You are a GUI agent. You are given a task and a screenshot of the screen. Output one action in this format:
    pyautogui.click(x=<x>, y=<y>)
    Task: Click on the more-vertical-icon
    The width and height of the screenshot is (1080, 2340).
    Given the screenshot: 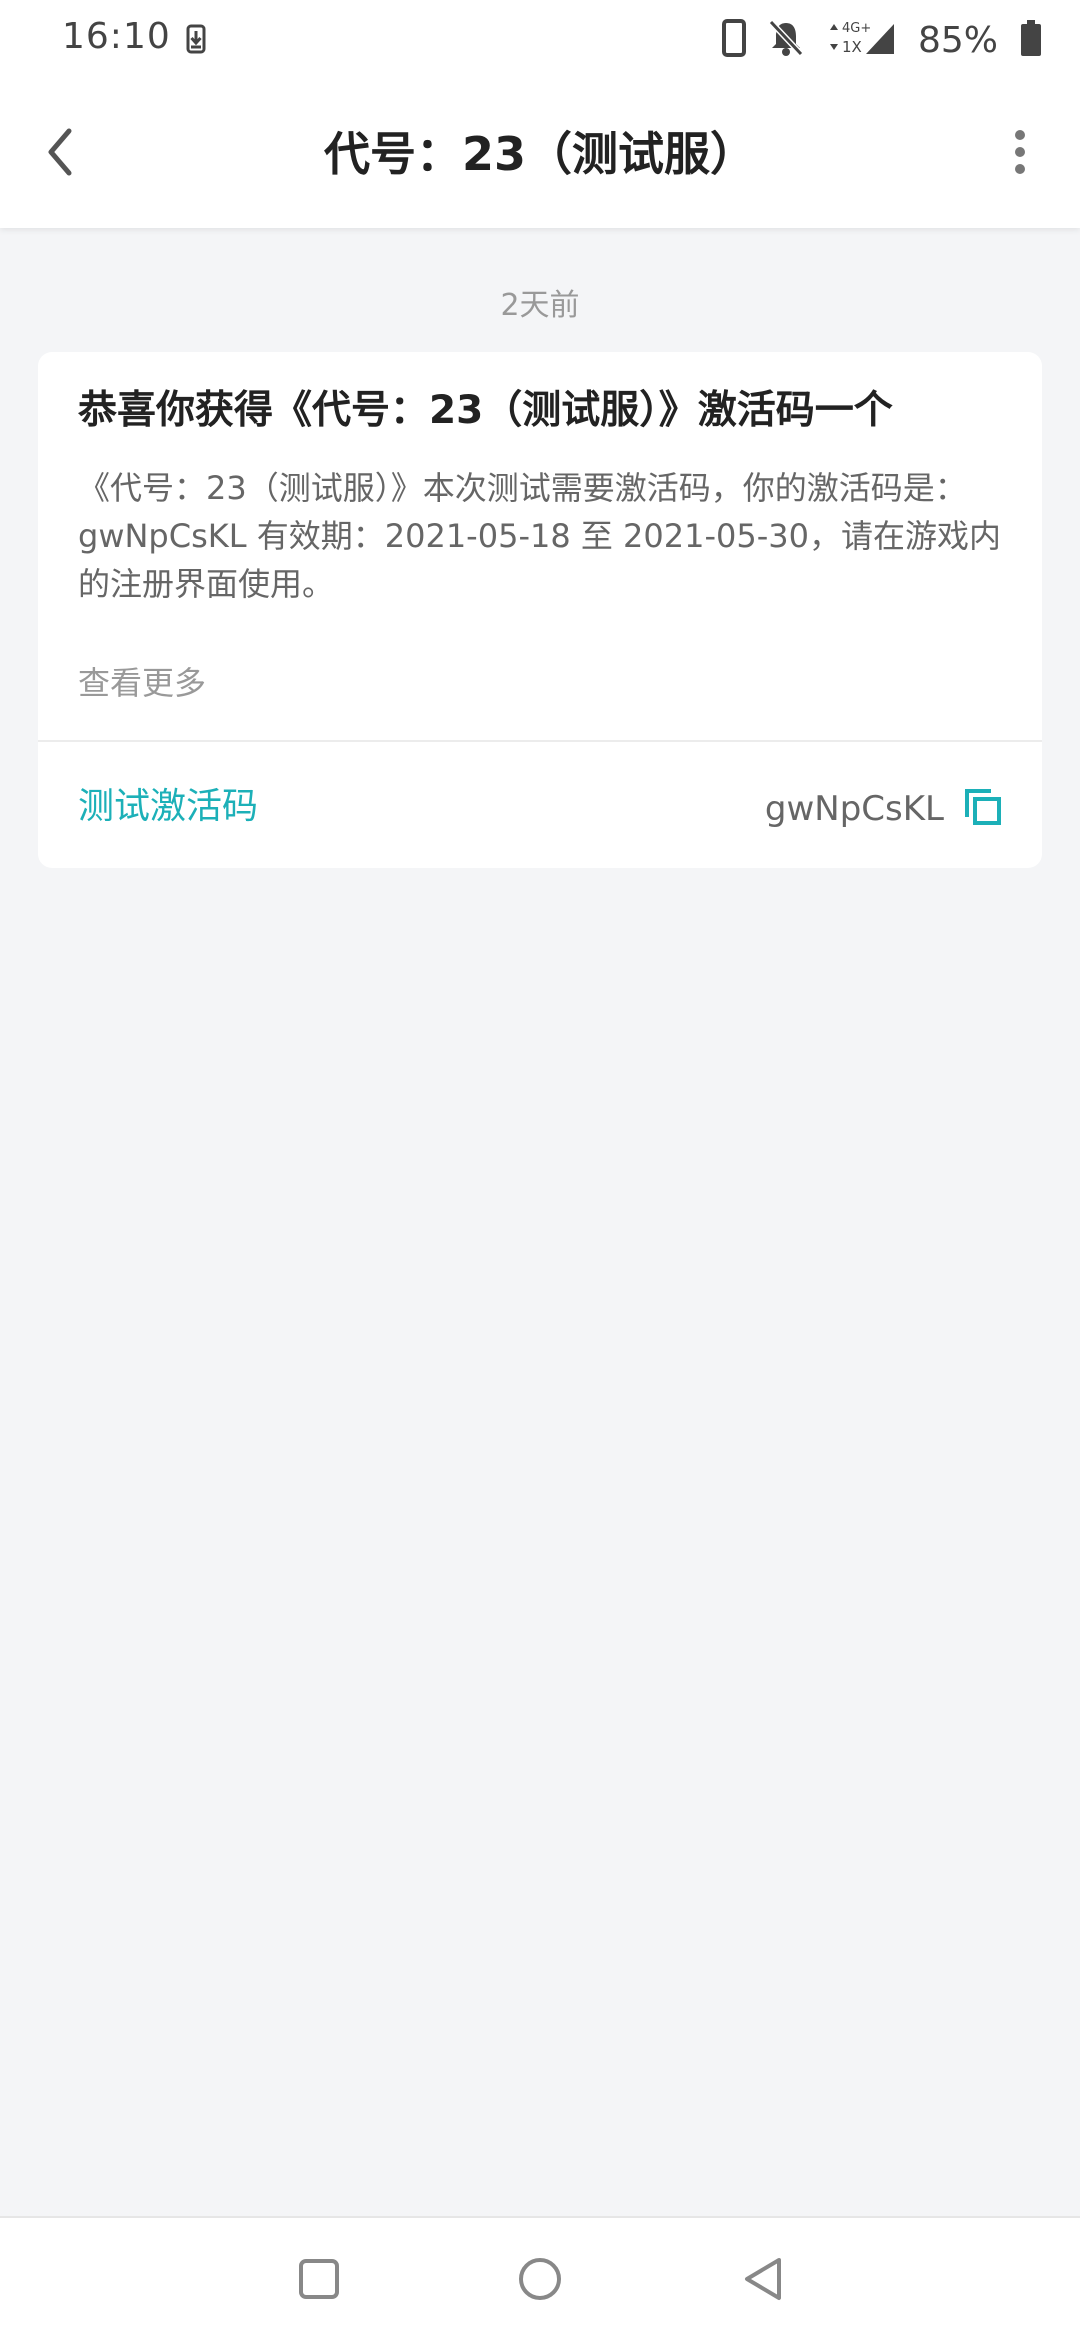 What is the action you would take?
    pyautogui.click(x=1020, y=154)
    